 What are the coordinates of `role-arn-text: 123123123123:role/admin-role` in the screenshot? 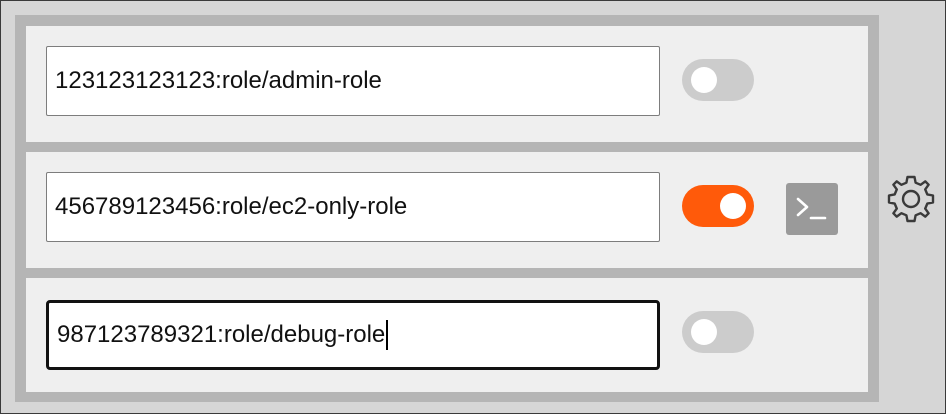 It's located at (218, 80).